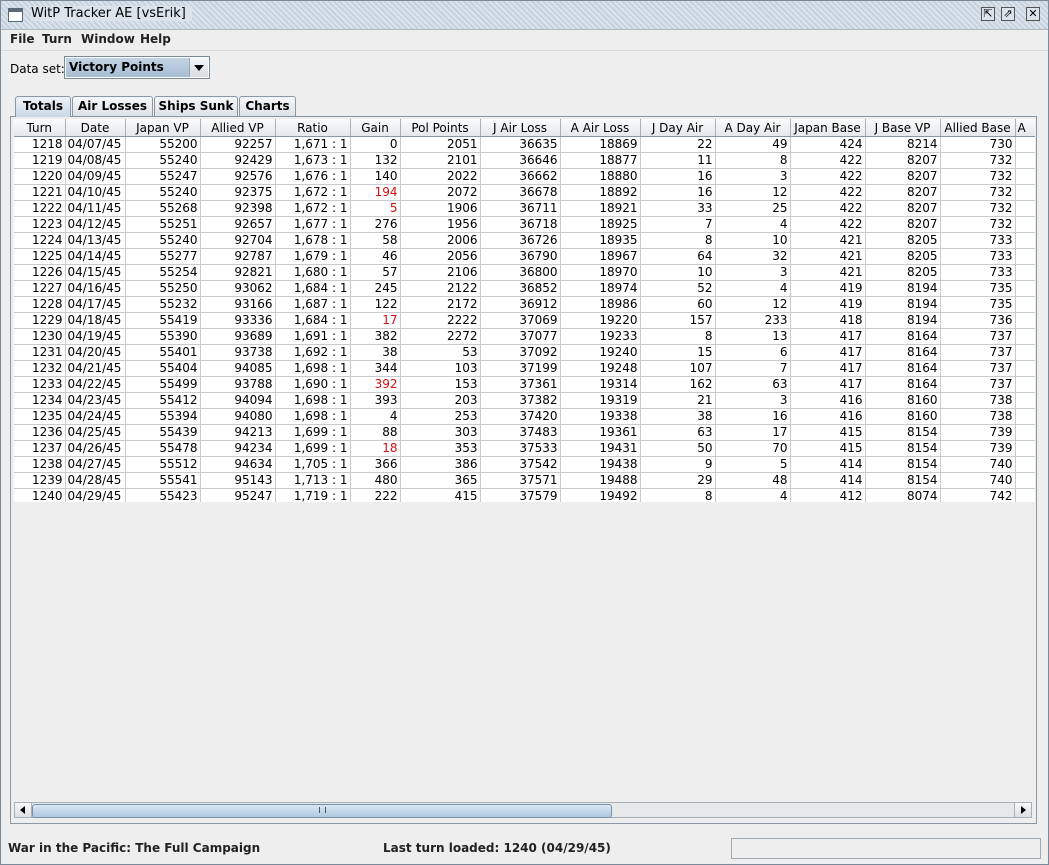 This screenshot has width=1049, height=865. What do you see at coordinates (520, 128) in the screenshot?
I see `column-header: J Air Loss` at bounding box center [520, 128].